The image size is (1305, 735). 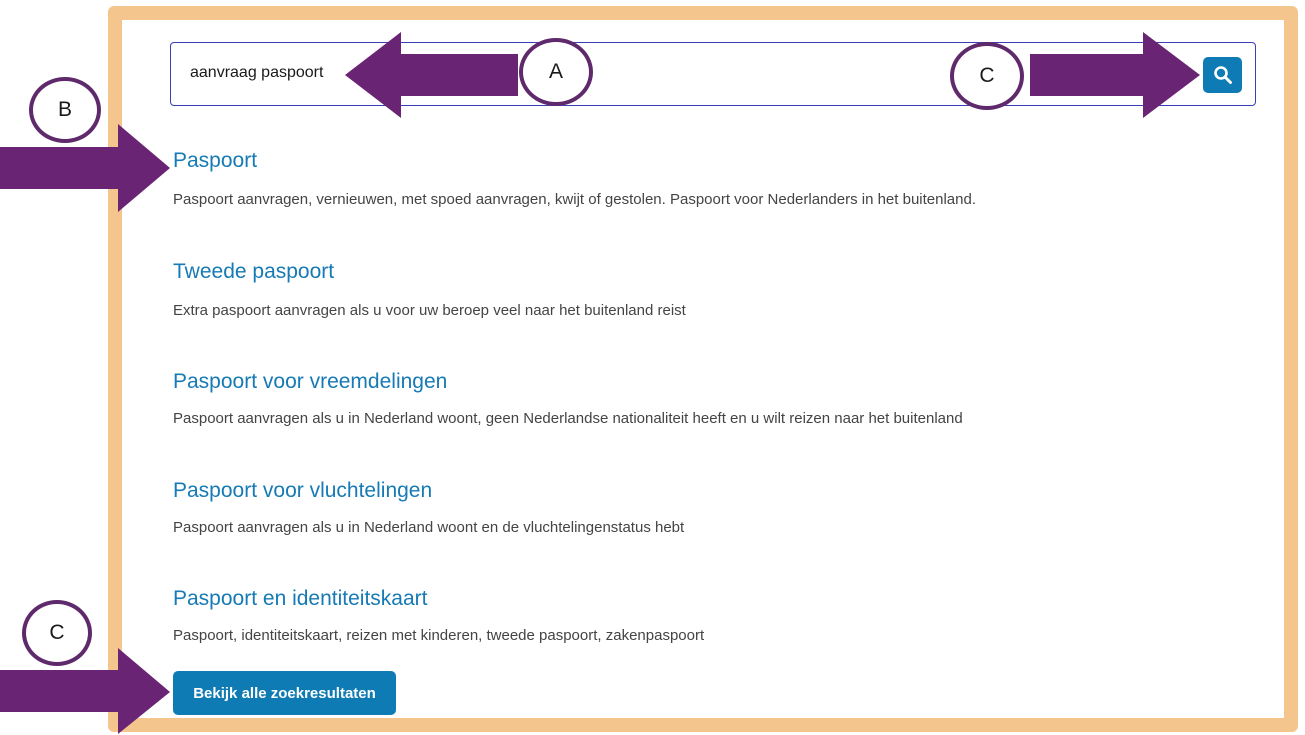 What do you see at coordinates (57, 633) in the screenshot?
I see `annotation-badge-c-bottom: C` at bounding box center [57, 633].